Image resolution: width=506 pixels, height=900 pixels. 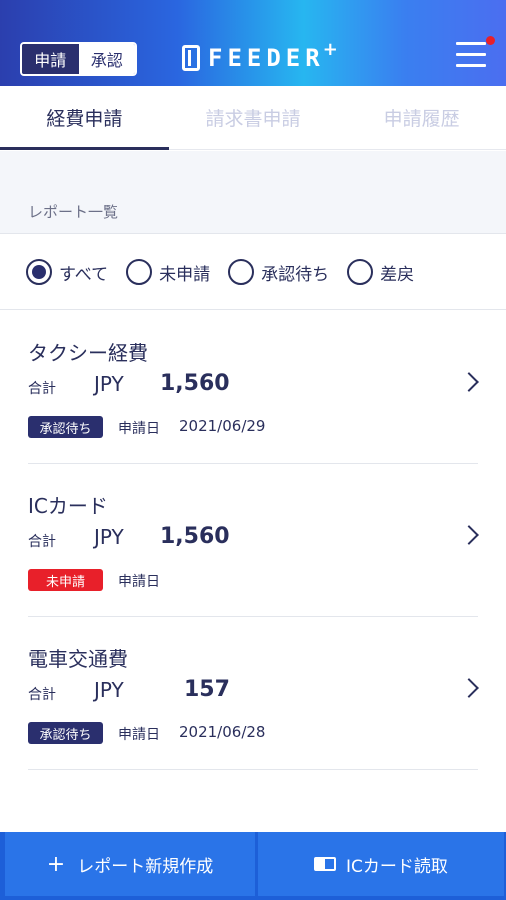 What do you see at coordinates (84, 274) in the screenshot?
I see `filter-label: すべて` at bounding box center [84, 274].